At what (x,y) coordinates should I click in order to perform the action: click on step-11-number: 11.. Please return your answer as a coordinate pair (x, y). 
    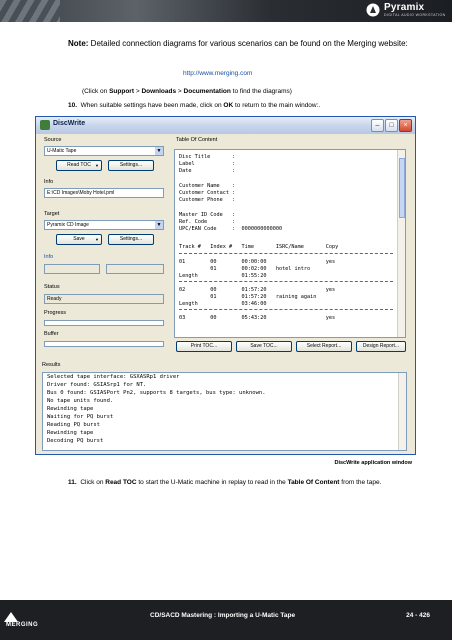
    Looking at the image, I should click on (72, 482).